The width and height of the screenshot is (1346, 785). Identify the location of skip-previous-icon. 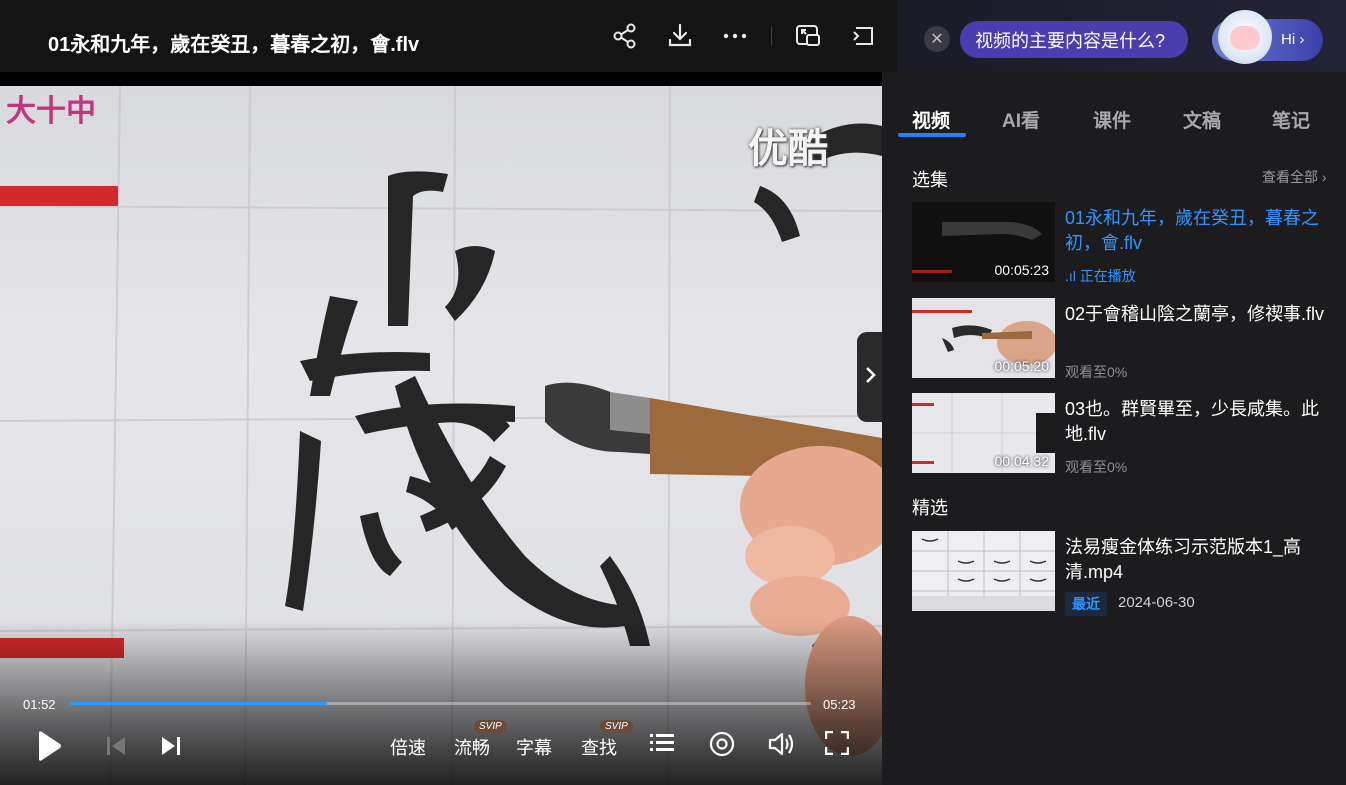
(116, 746).